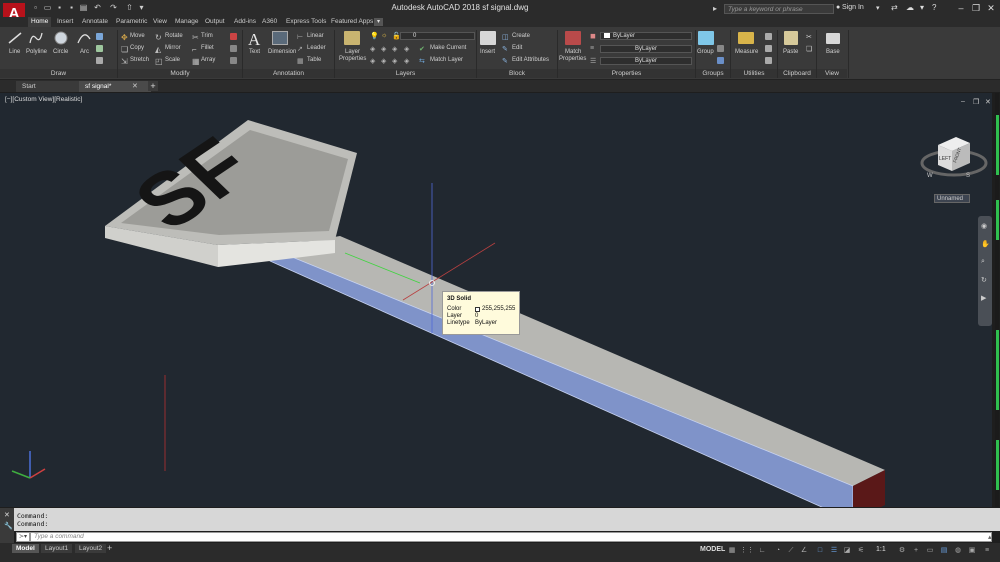 The width and height of the screenshot is (1000, 562). I want to click on open-folder-icon: ▭, so click(47, 7).